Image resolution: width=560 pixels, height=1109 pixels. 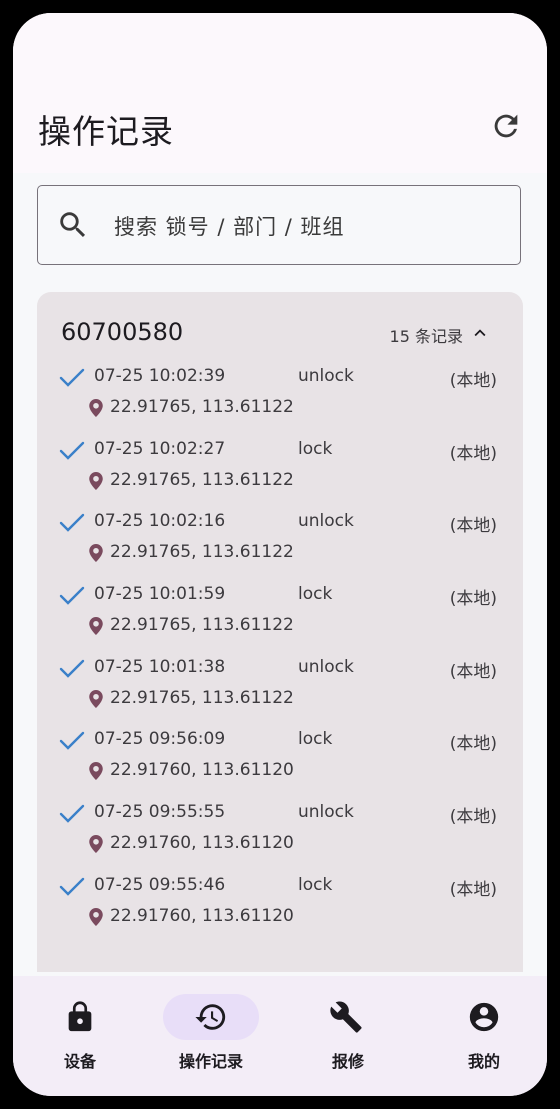 I want to click on record-time: 07-25 10:02:39, so click(x=160, y=376).